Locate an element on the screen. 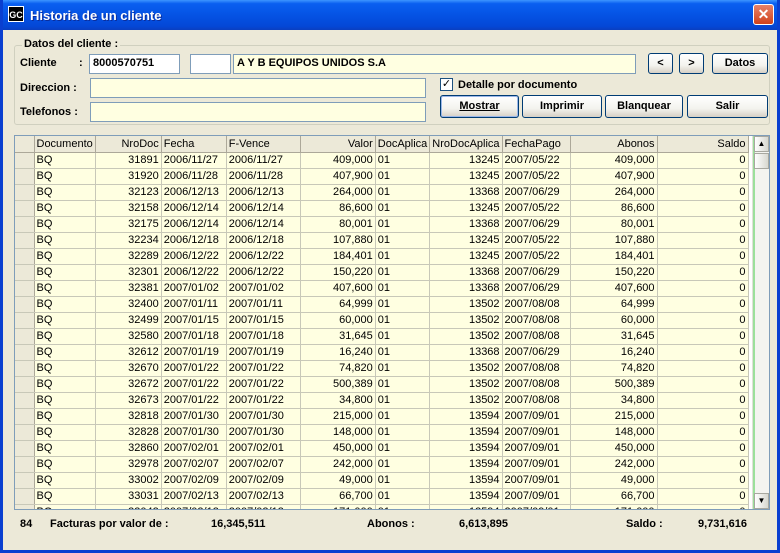  scroll-down-icon: ▼ is located at coordinates (761, 501).